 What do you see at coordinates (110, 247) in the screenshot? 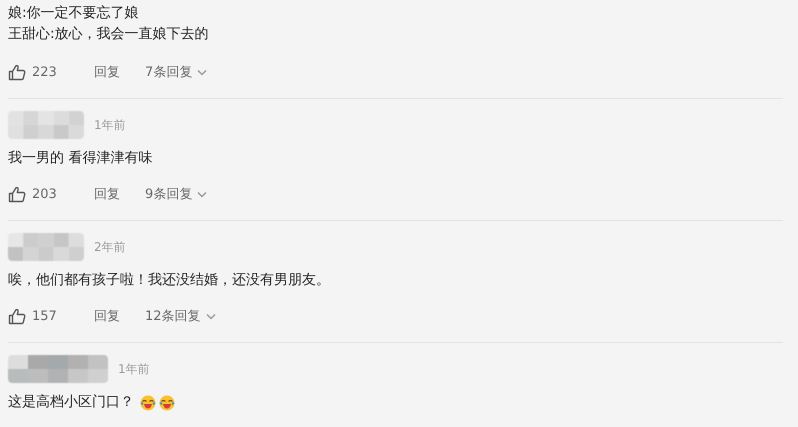
I see `comment-time: 2年前` at bounding box center [110, 247].